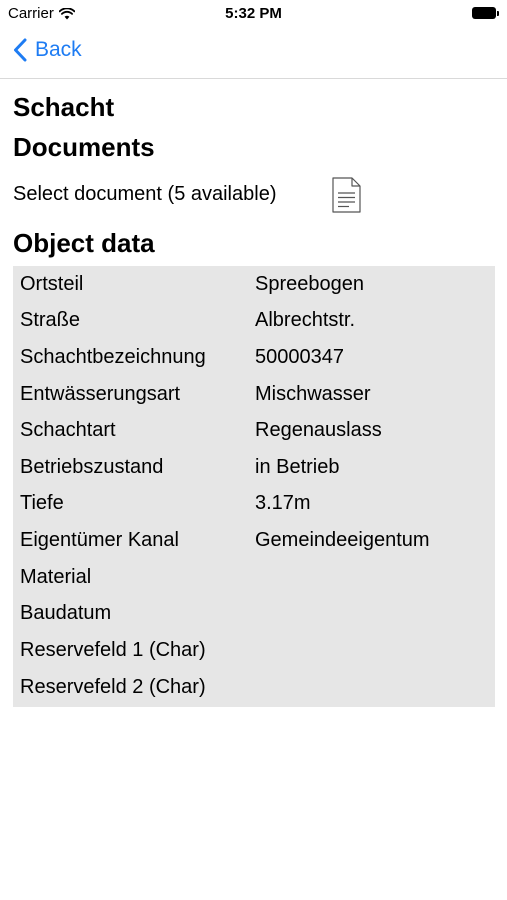 The height and width of the screenshot is (900, 507). I want to click on field-label: Ortsteil, so click(52, 283).